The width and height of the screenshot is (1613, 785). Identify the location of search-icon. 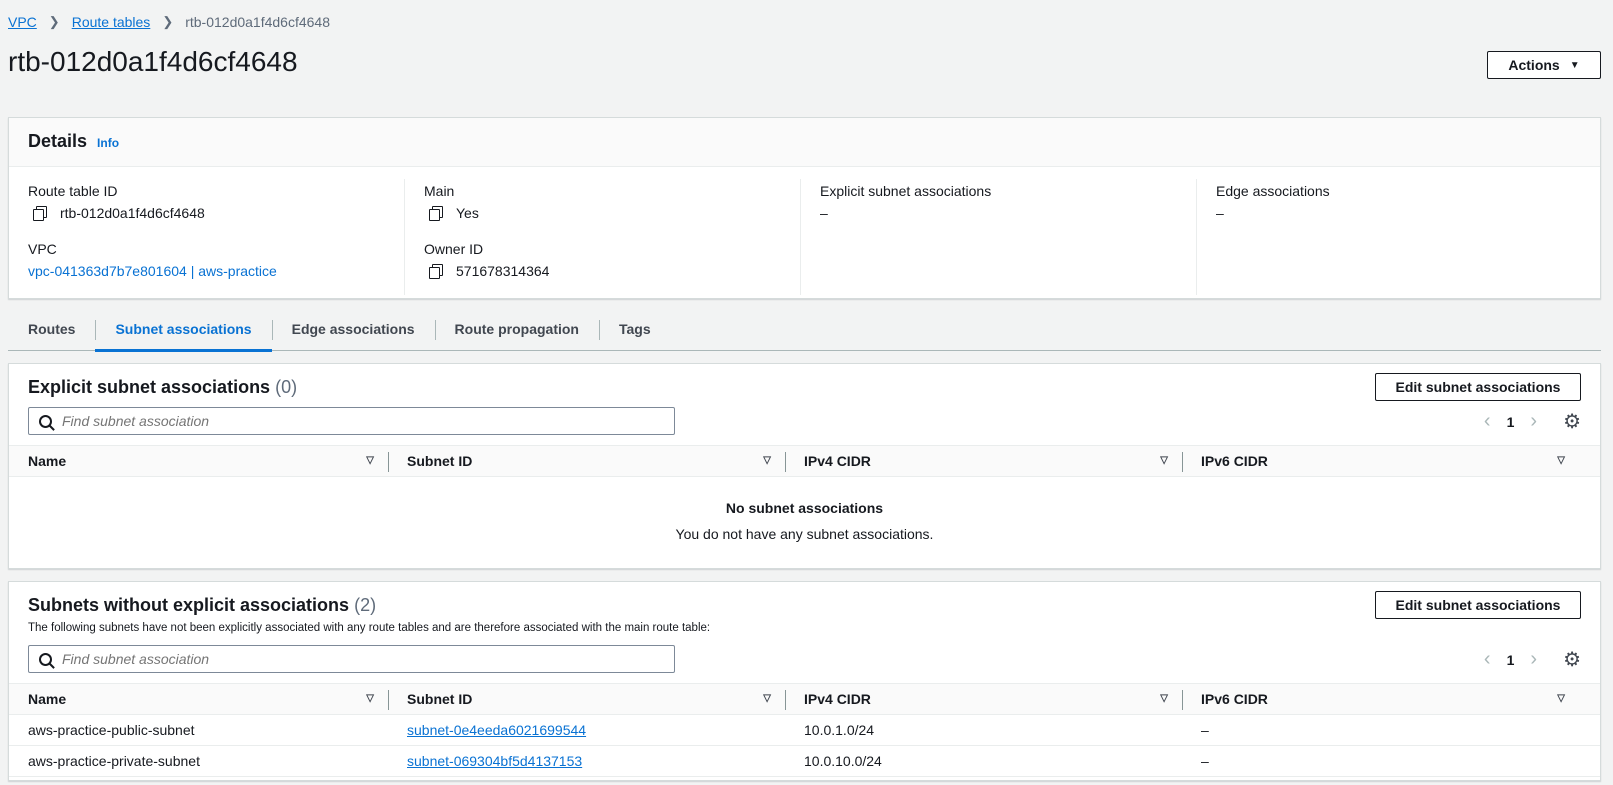
(45, 659).